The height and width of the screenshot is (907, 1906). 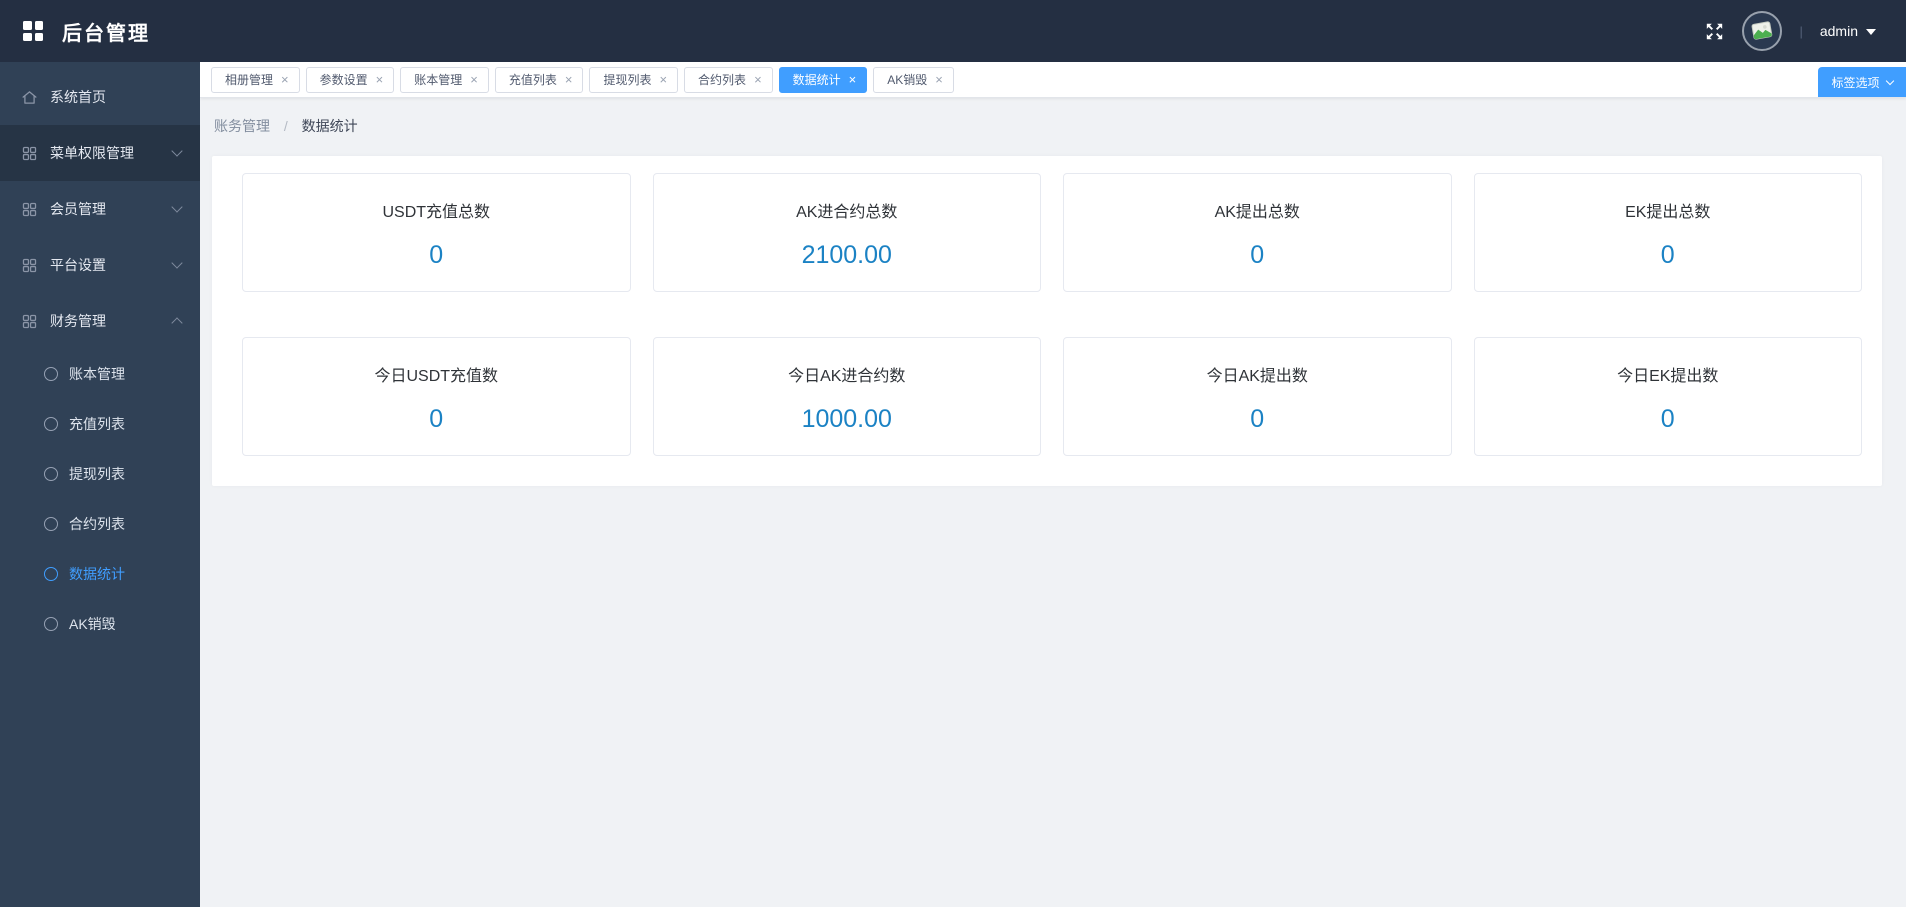 I want to click on sidebar-item-member-management: 会员管理, so click(x=100, y=209).